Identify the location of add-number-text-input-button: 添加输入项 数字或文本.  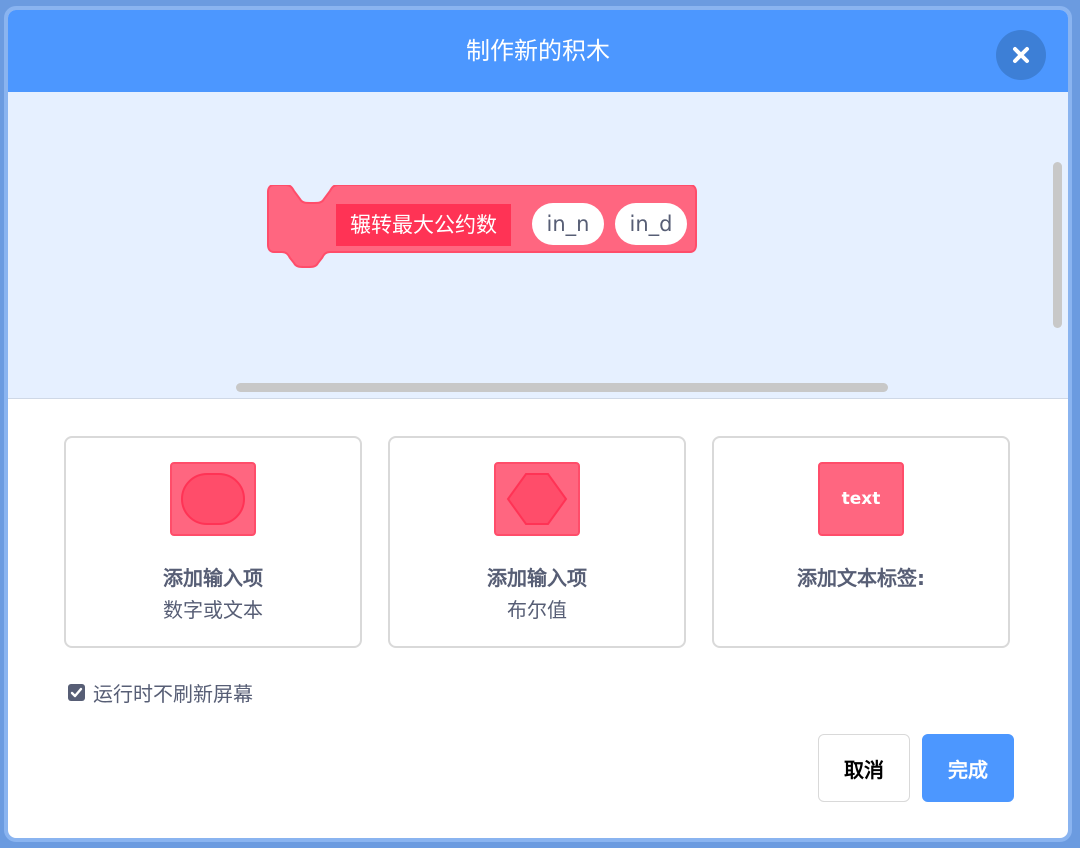
(213, 542).